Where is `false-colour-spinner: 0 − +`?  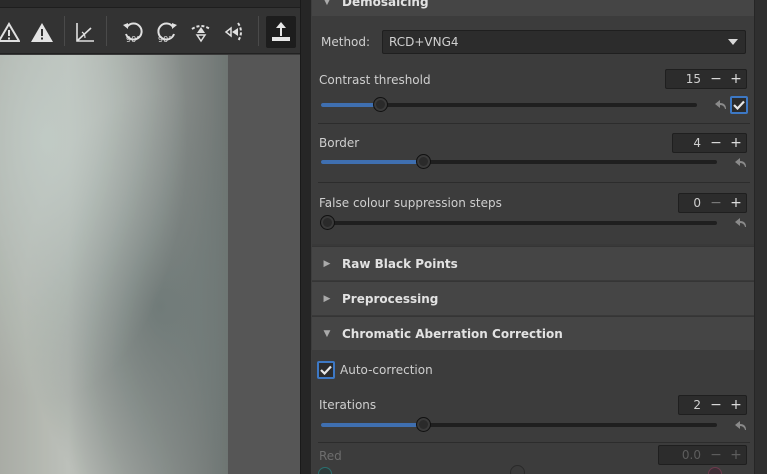
false-colour-spinner: 0 − + is located at coordinates (712, 203).